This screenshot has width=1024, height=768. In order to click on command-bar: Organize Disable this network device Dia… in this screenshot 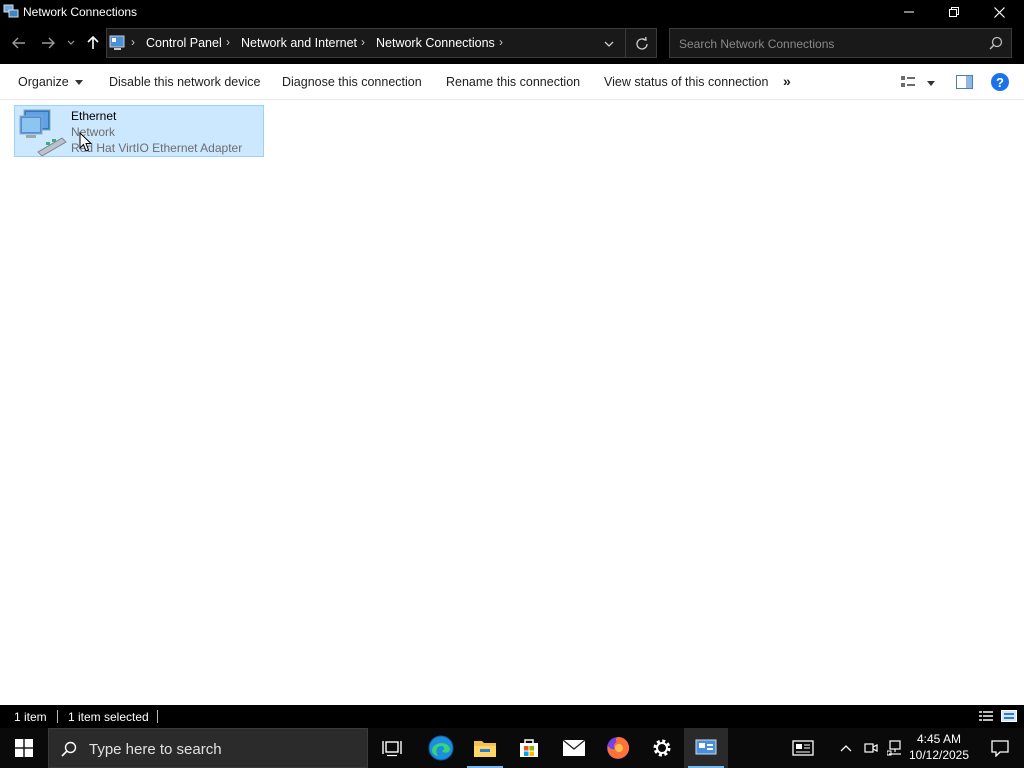, I will do `click(512, 82)`.